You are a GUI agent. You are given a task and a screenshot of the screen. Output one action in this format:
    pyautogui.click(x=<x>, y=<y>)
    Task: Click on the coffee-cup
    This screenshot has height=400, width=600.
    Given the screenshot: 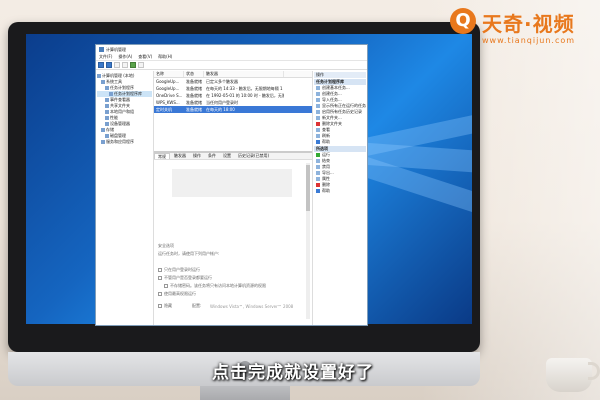 What is the action you would take?
    pyautogui.click(x=569, y=375)
    